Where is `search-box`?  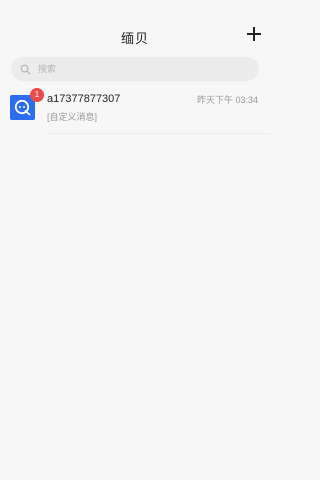
search-box is located at coordinates (135, 69).